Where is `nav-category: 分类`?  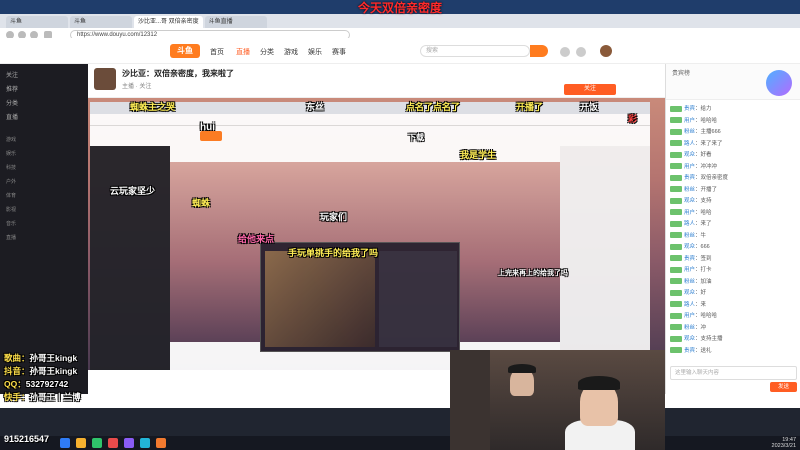 nav-category: 分类 is located at coordinates (267, 52).